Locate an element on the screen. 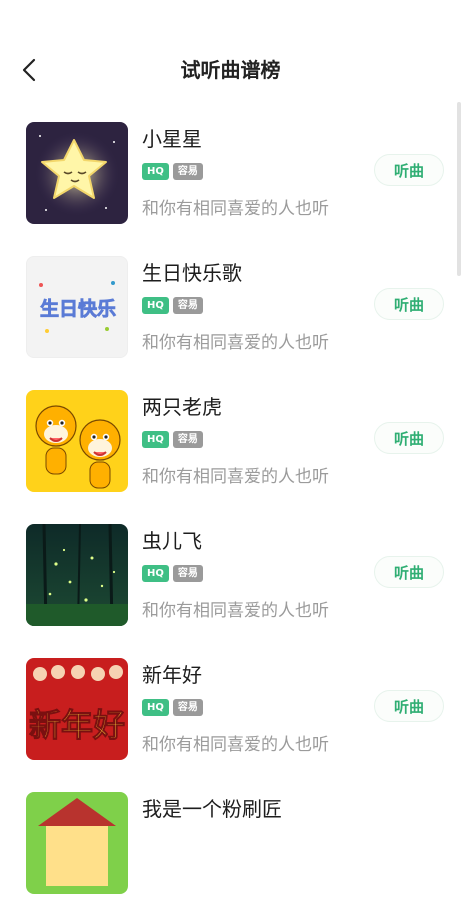  cover-text: 生日快乐 is located at coordinates (78, 308).